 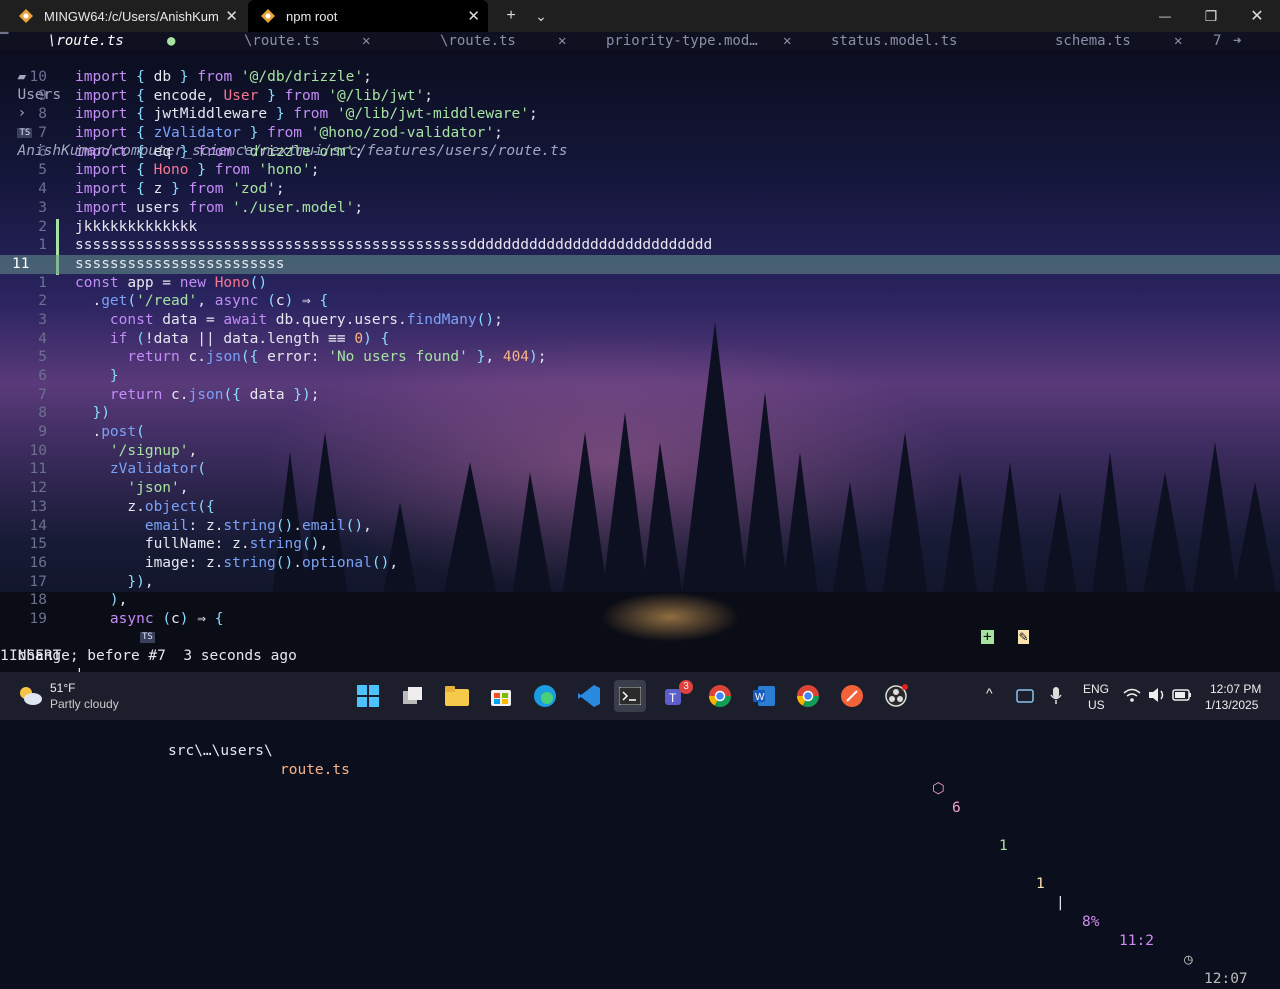 What do you see at coordinates (1096, 689) in the screenshot?
I see `input-language: ENG` at bounding box center [1096, 689].